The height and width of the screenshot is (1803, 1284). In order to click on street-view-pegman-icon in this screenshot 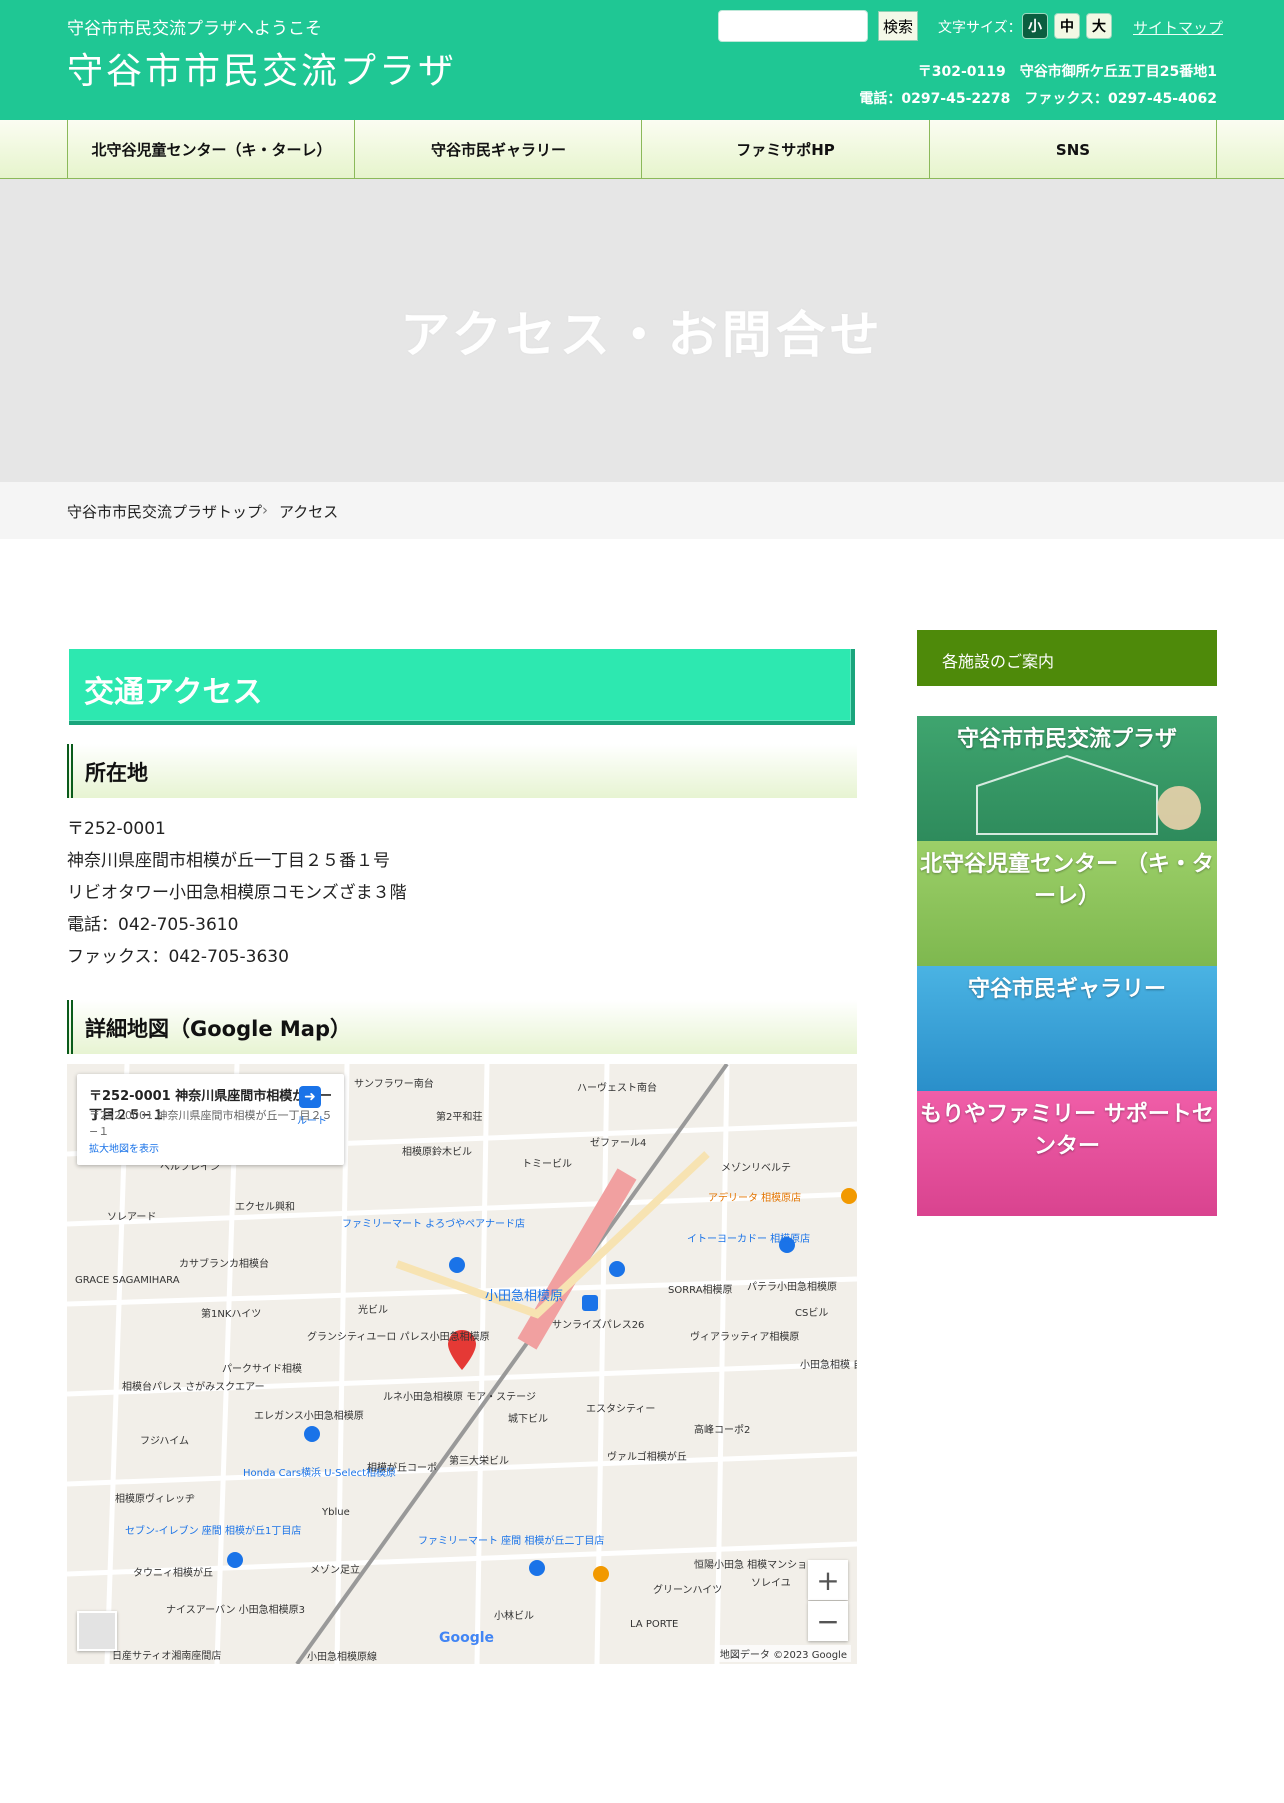, I will do `click(97, 1631)`.